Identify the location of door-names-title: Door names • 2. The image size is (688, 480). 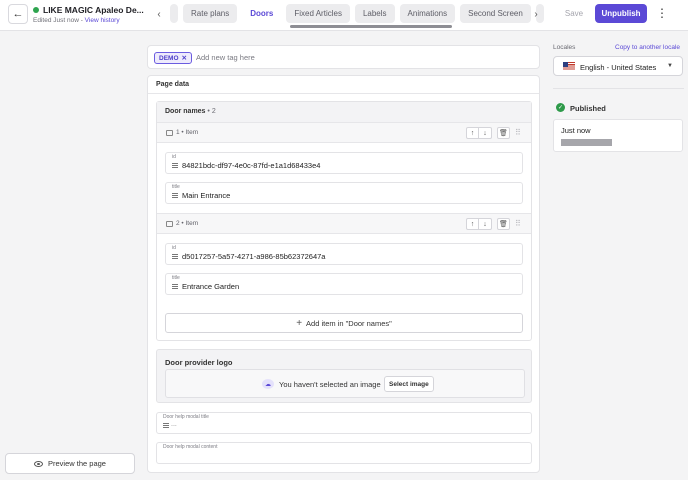
(190, 111).